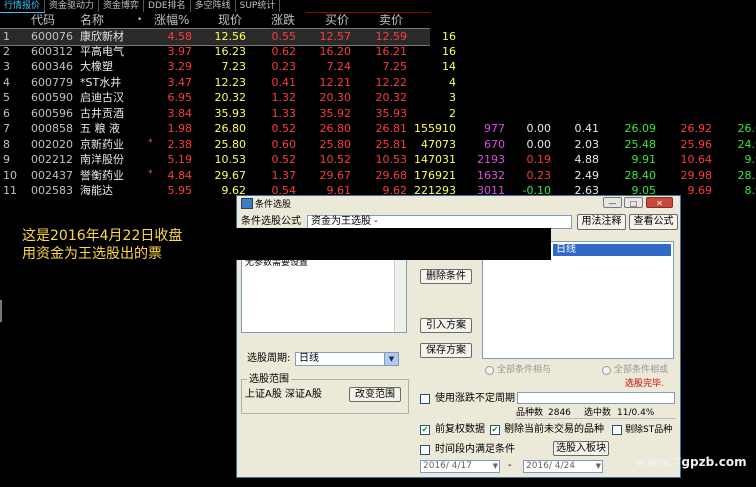 This screenshot has height=487, width=756. Describe the element at coordinates (425, 399) in the screenshot. I see `unfixed-period-checkbox` at that location.